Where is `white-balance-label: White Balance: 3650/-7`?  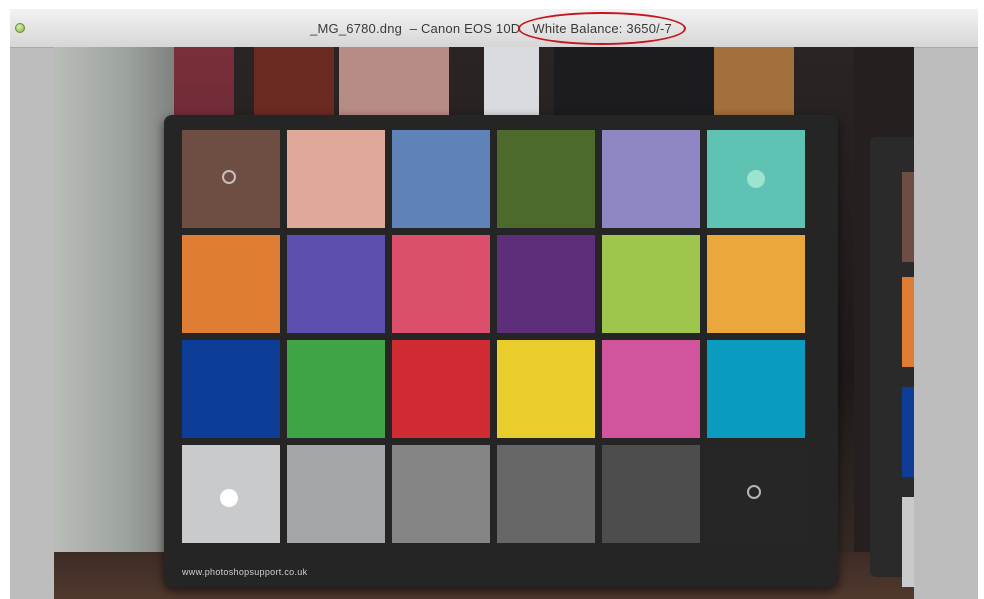
white-balance-label: White Balance: 3650/-7 is located at coordinates (602, 28).